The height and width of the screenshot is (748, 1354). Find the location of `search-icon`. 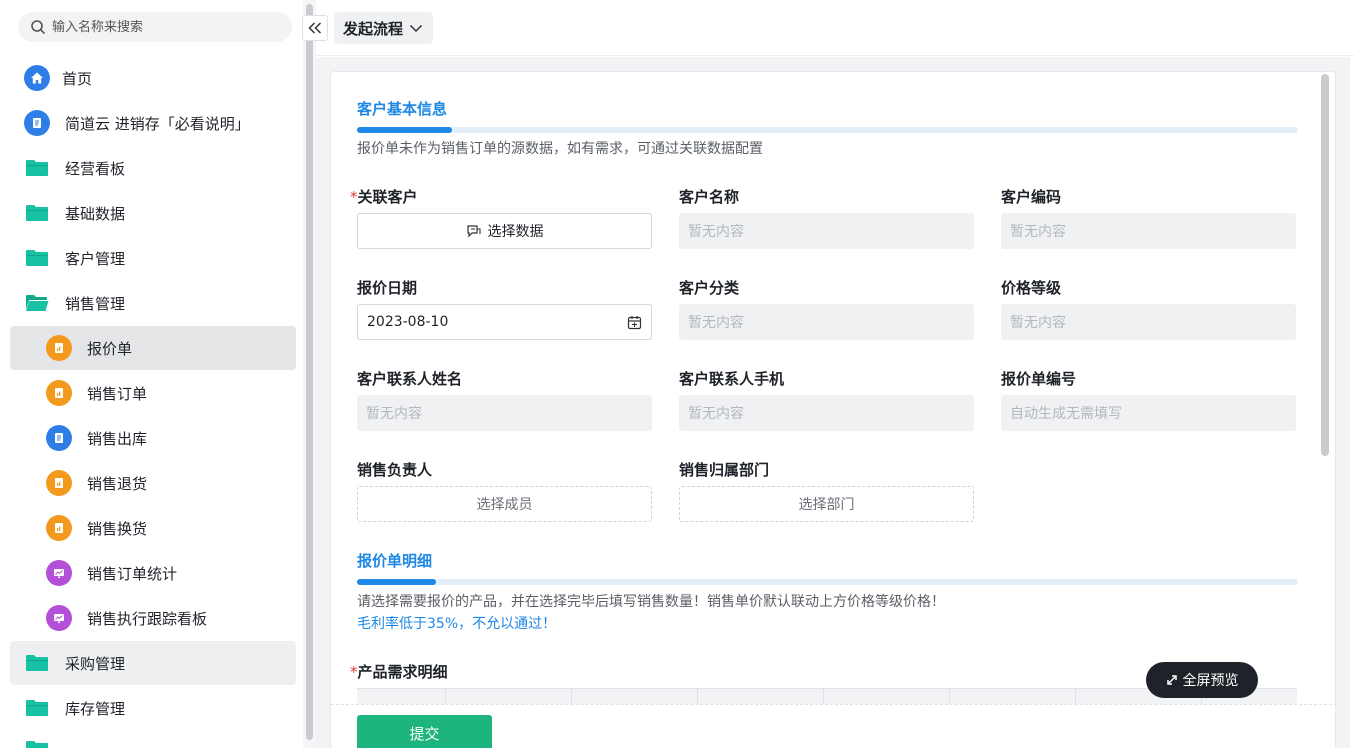

search-icon is located at coordinates (38, 27).